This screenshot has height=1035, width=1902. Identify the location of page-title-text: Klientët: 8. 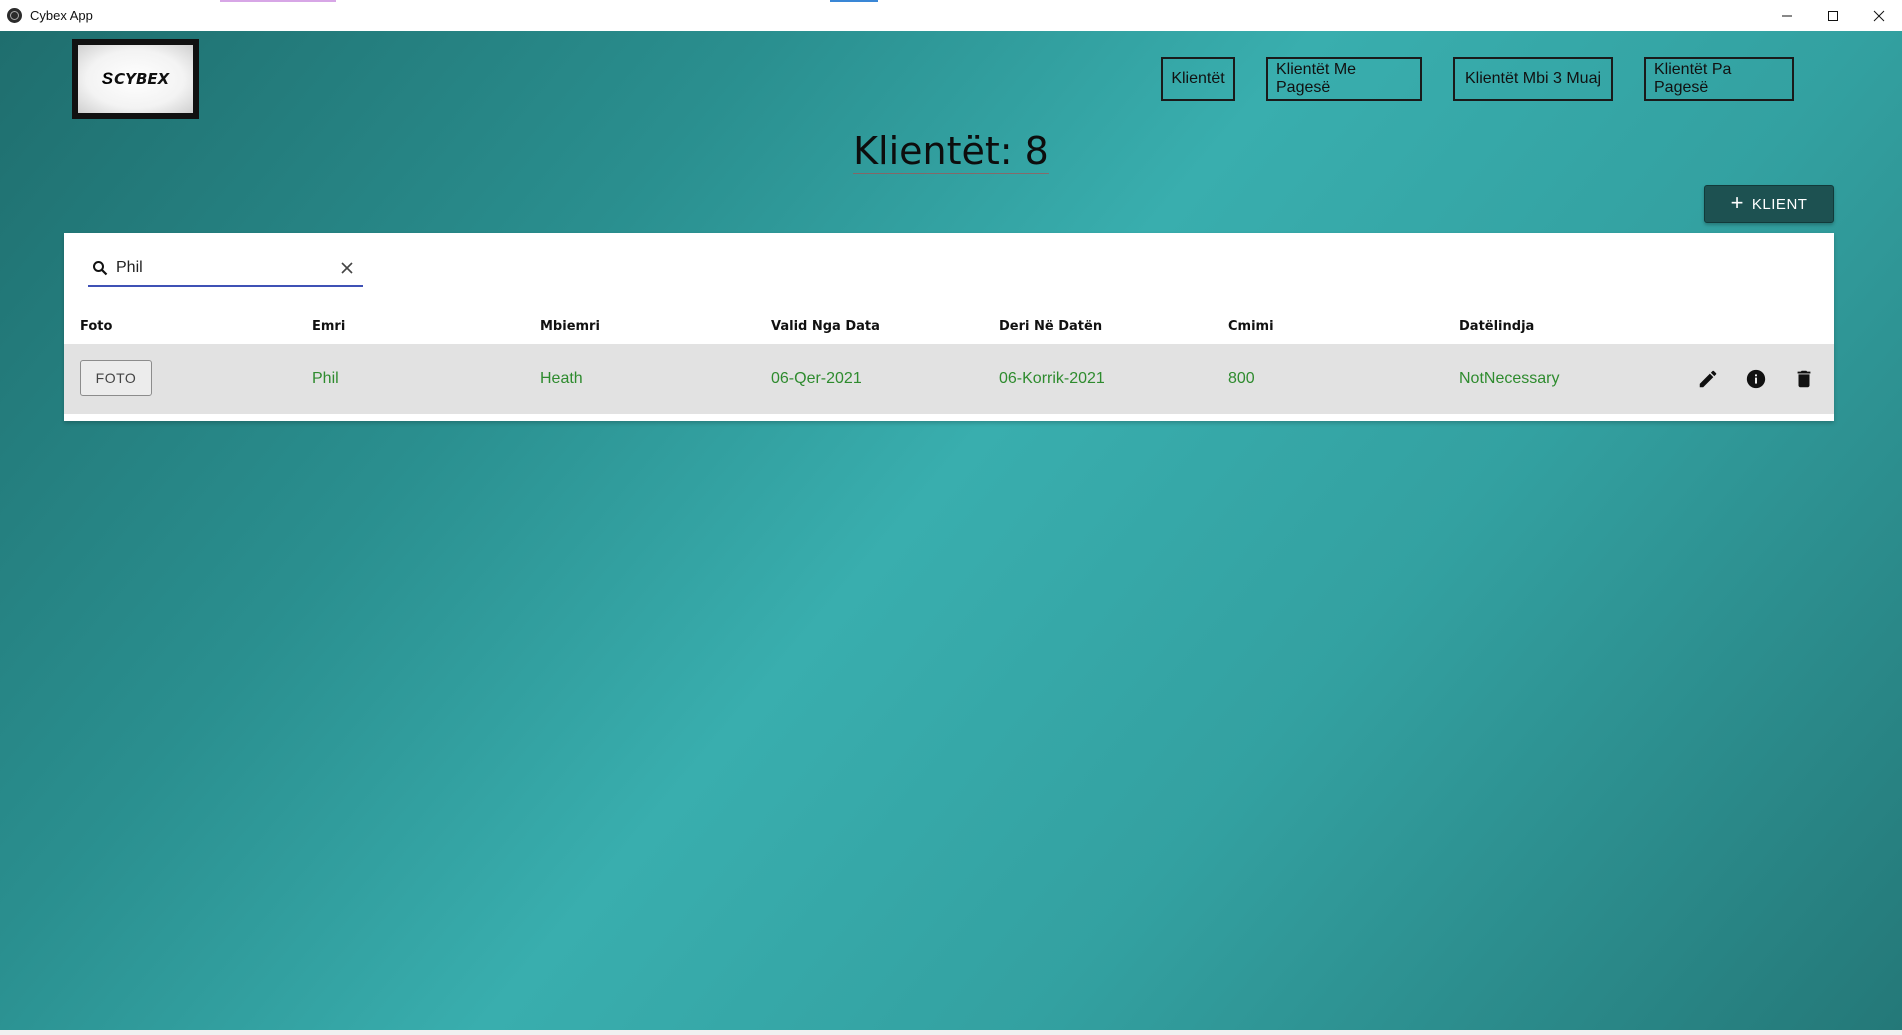
(951, 151).